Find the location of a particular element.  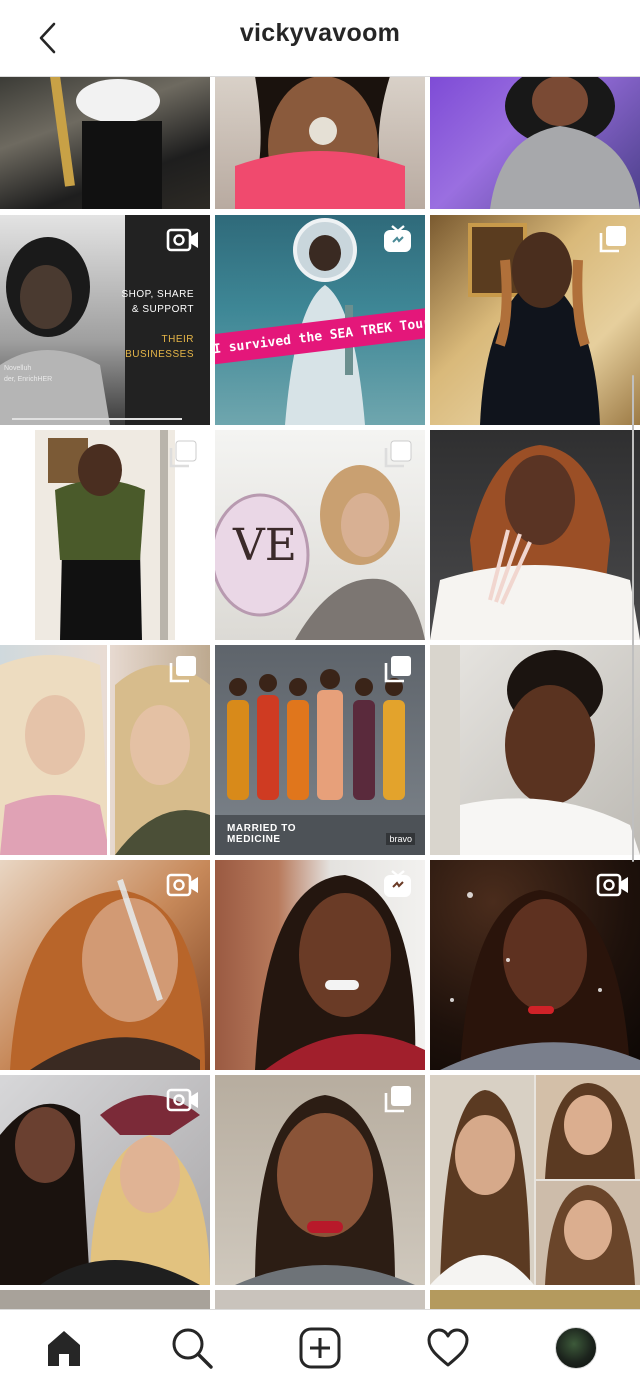

add-post-icon is located at coordinates (320, 1348).